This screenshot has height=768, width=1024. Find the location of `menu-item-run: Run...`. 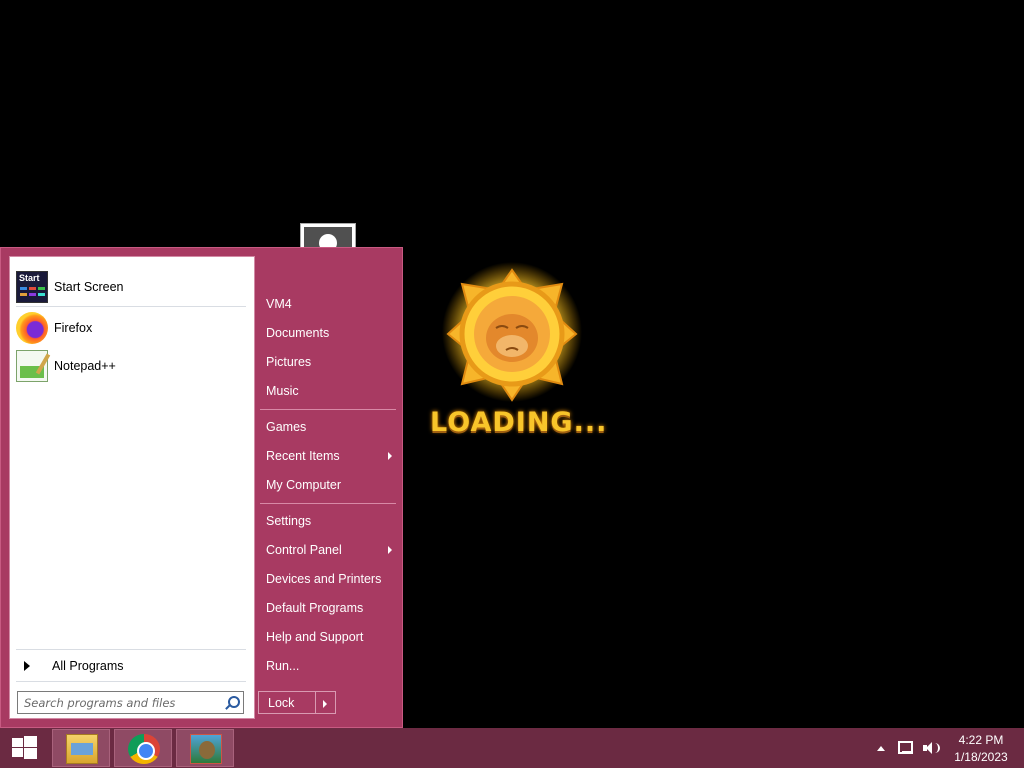

menu-item-run: Run... is located at coordinates (328, 666).